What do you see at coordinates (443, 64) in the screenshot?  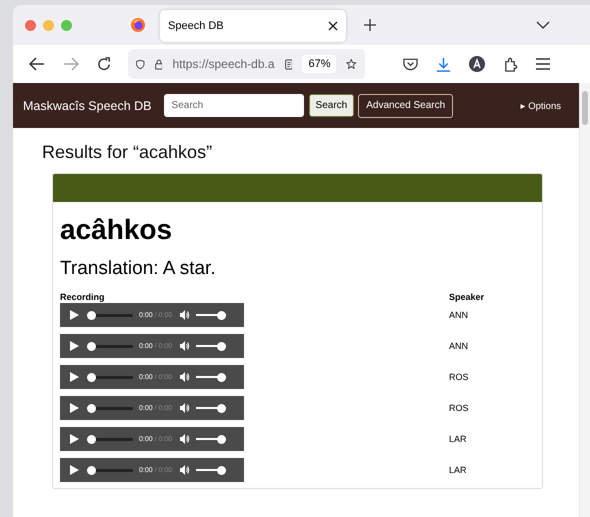 I see `download-icon` at bounding box center [443, 64].